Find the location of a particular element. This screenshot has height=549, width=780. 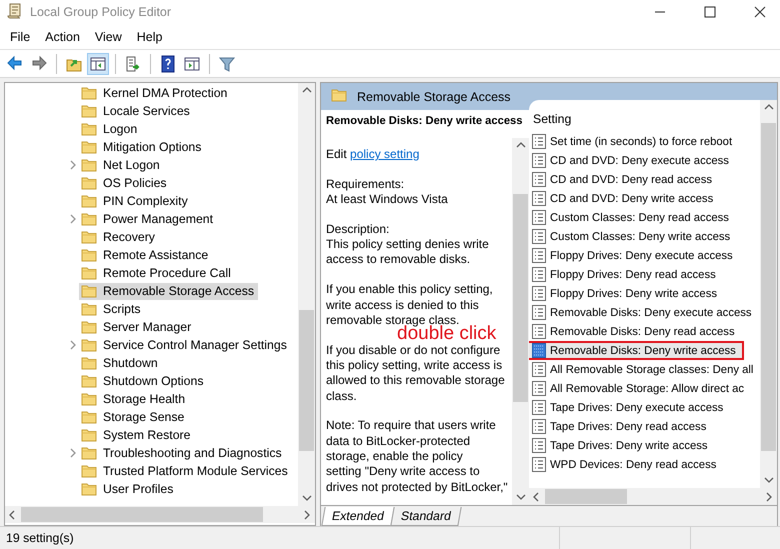

setting-row: Removable Disks: Deny read access is located at coordinates (645, 331).